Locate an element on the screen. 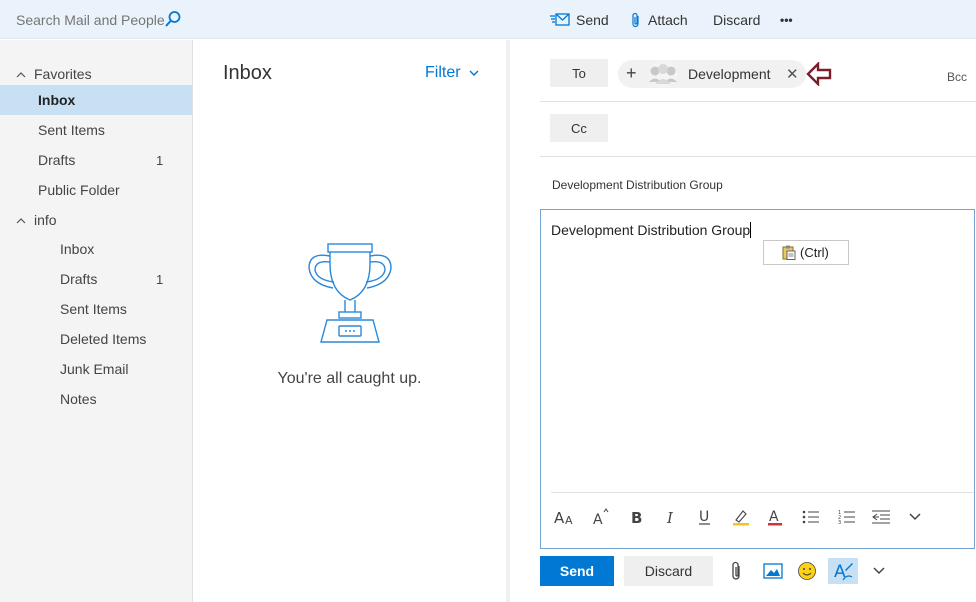 The image size is (976, 602). group-avatar-icon is located at coordinates (663, 74).